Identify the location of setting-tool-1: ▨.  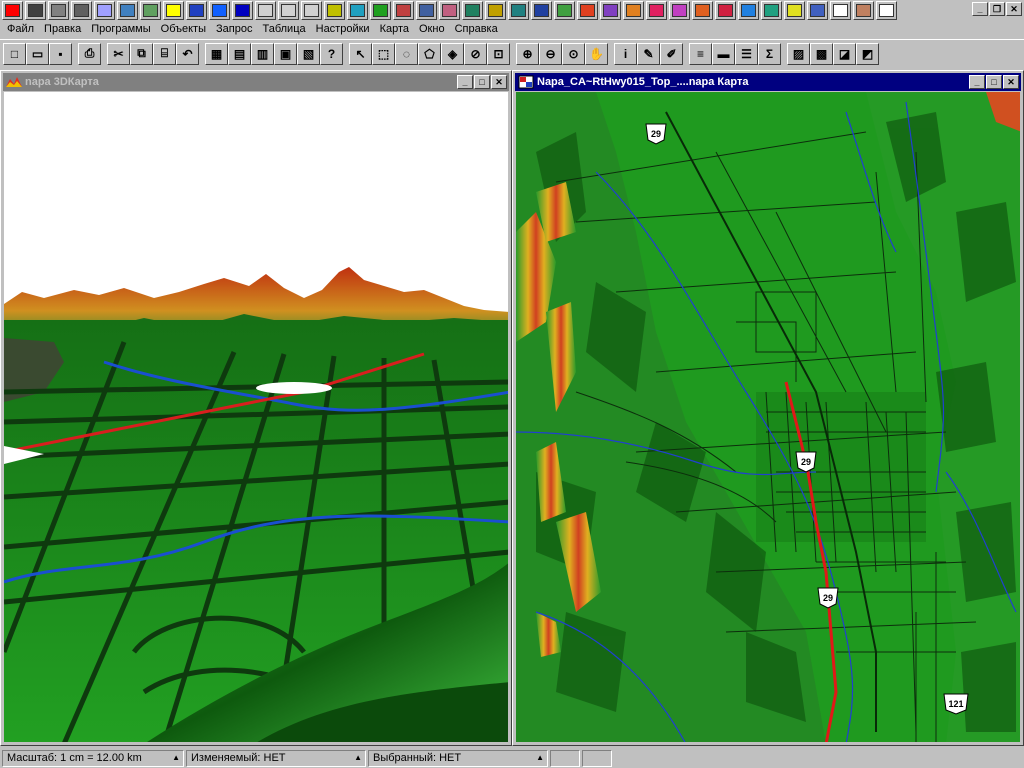
(798, 53).